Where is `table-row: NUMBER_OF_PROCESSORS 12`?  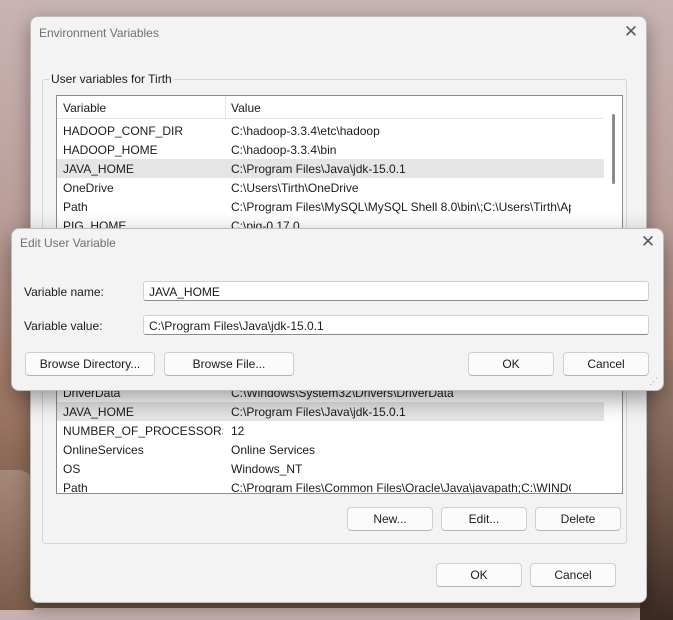
table-row: NUMBER_OF_PROCESSORS 12 is located at coordinates (330, 430).